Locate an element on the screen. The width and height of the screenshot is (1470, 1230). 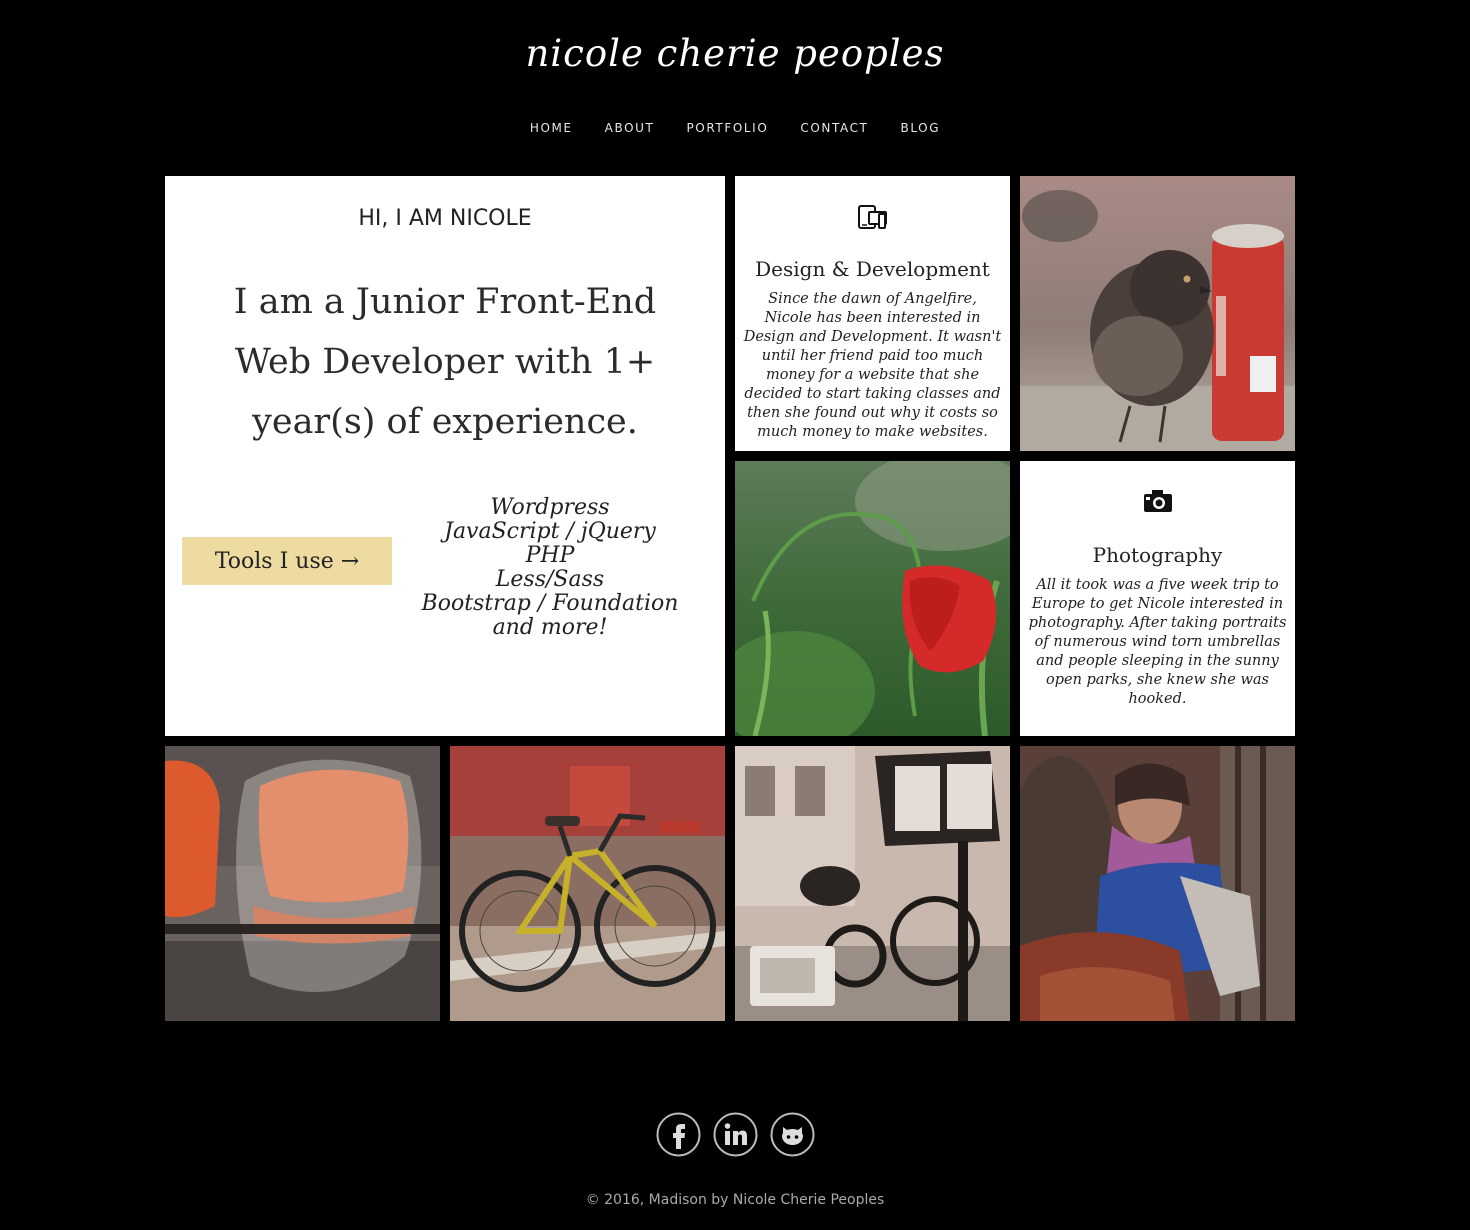
red-poppy-photo is located at coordinates (872, 598).